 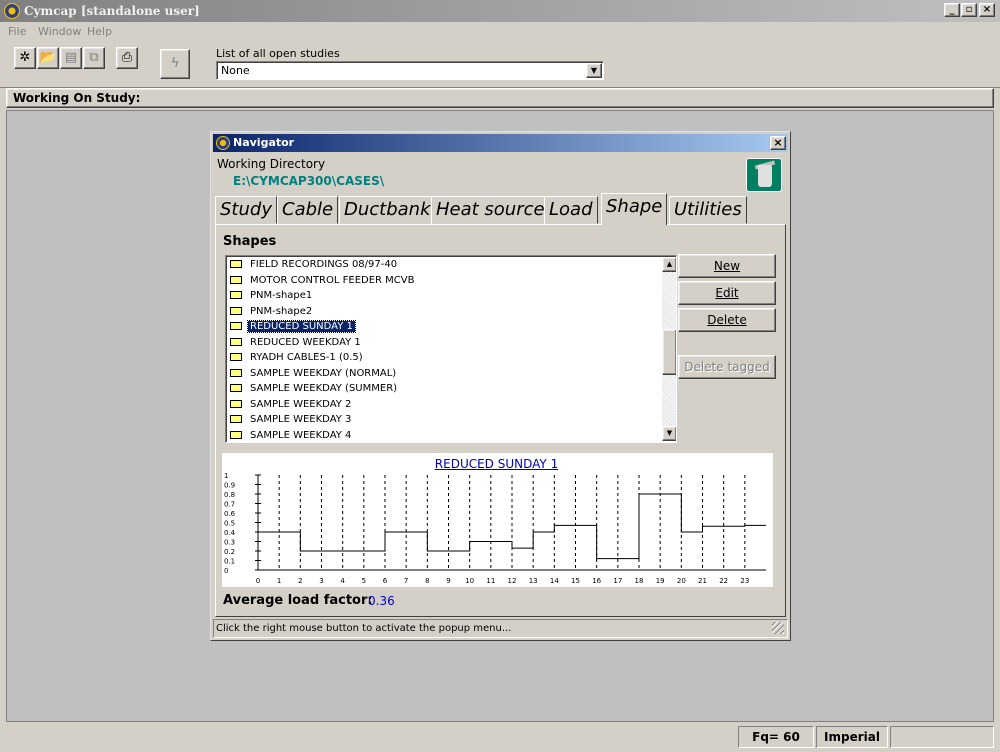 What do you see at coordinates (764, 175) in the screenshot?
I see `recycle-bin-icon` at bounding box center [764, 175].